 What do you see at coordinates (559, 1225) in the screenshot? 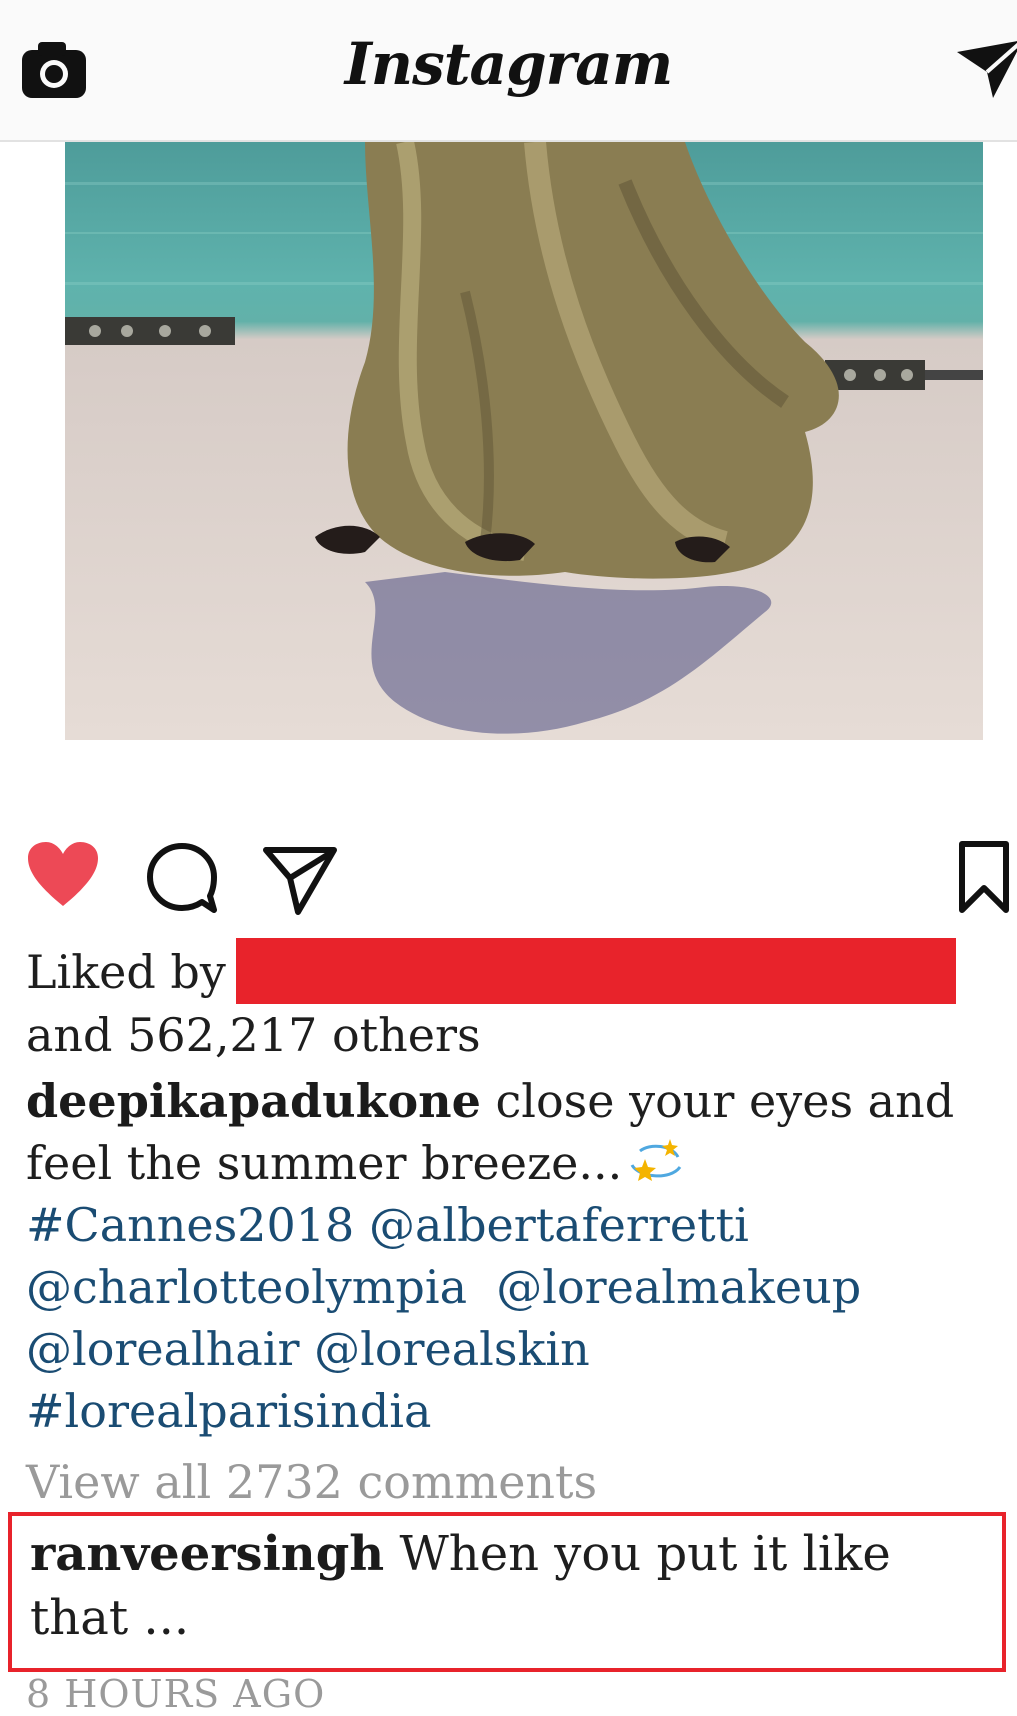
I see `mention-albertaferretti: @albertaferretti` at bounding box center [559, 1225].